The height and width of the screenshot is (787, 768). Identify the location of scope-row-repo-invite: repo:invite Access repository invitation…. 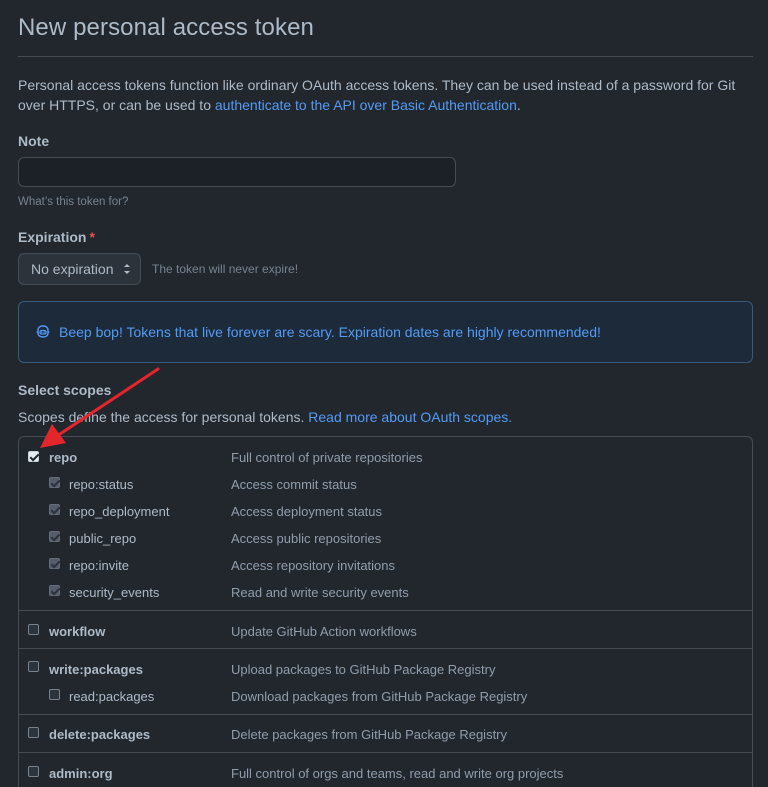
(385, 565).